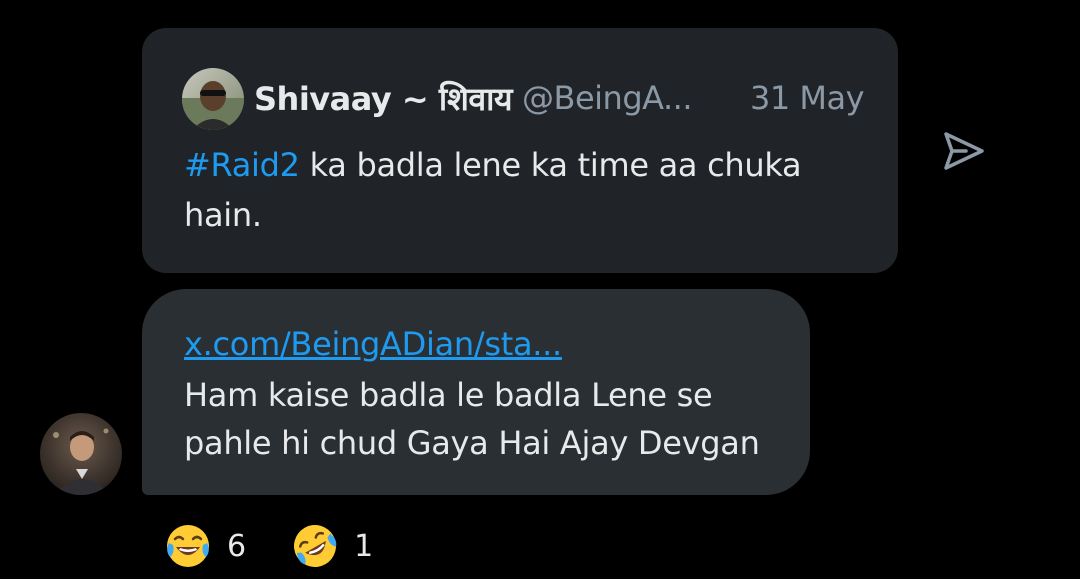 Image resolution: width=1080 pixels, height=579 pixels. Describe the element at coordinates (964, 151) in the screenshot. I see `send-icon` at that location.